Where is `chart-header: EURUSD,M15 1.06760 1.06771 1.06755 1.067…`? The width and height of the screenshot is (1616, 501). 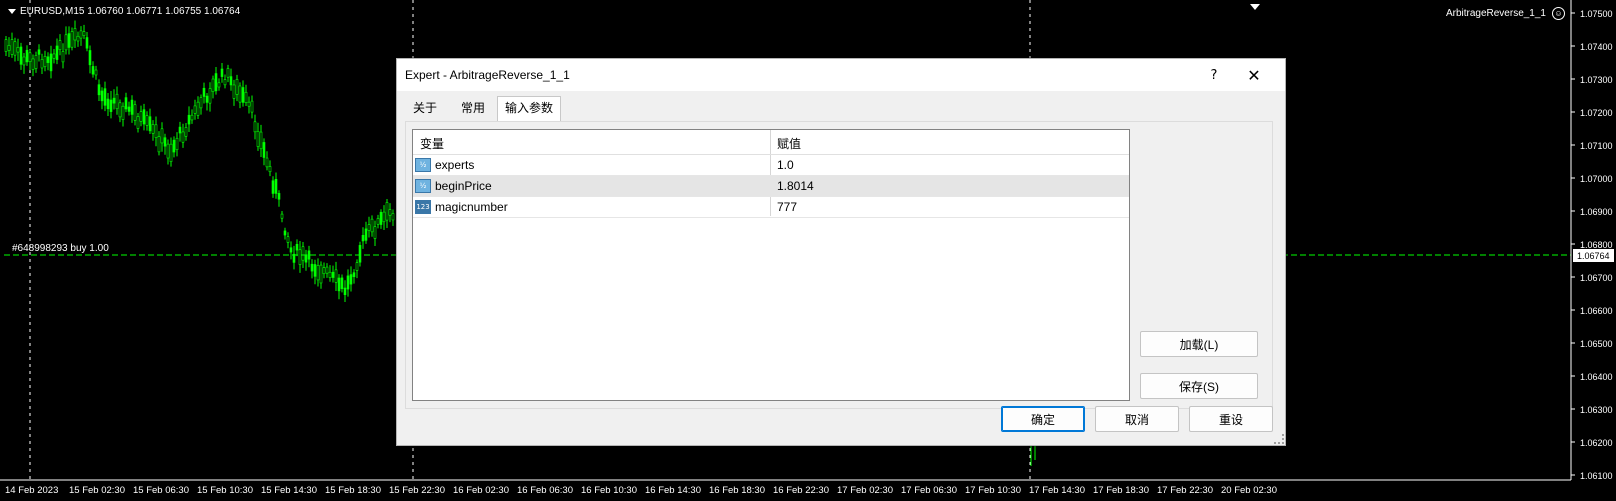
chart-header: EURUSD,M15 1.06760 1.06771 1.06755 1.067… is located at coordinates (124, 11).